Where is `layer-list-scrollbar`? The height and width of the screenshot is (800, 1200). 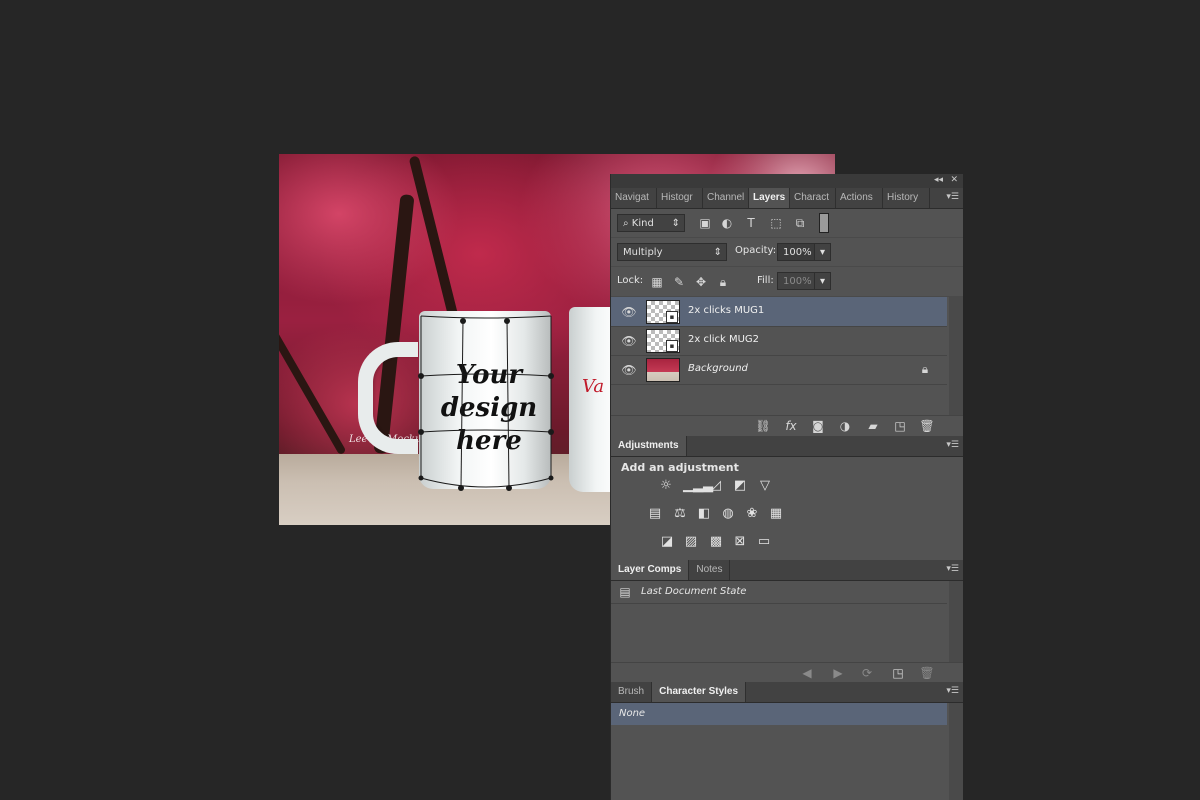 layer-list-scrollbar is located at coordinates (956, 359).